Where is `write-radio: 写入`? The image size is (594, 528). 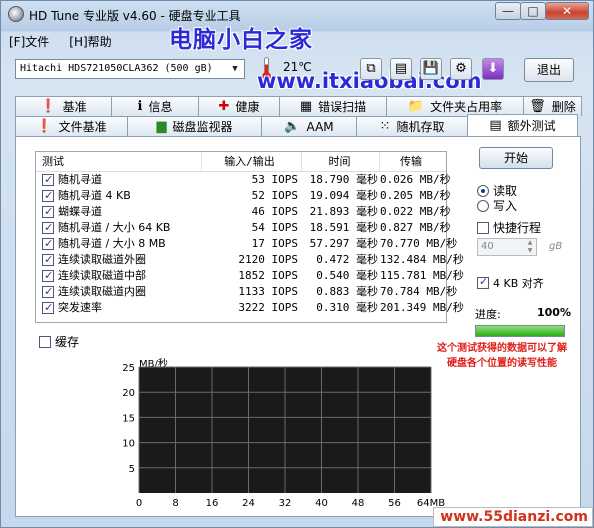
write-radio: 写入 is located at coordinates (497, 205).